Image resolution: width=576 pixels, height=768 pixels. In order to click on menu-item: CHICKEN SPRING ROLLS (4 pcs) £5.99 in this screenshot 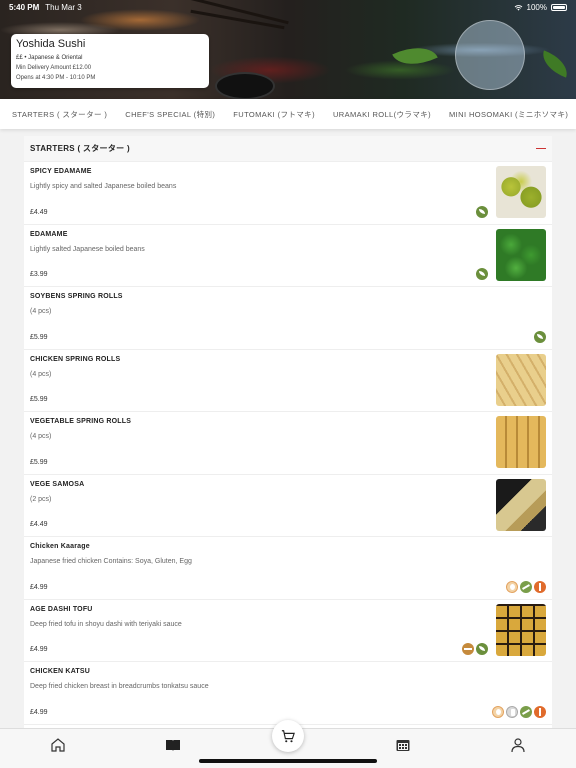, I will do `click(288, 381)`.